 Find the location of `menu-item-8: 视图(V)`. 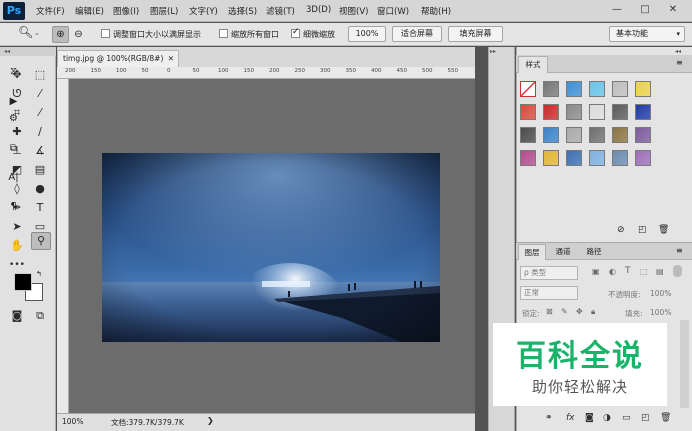

menu-item-8: 视图(V) is located at coordinates (353, 11).